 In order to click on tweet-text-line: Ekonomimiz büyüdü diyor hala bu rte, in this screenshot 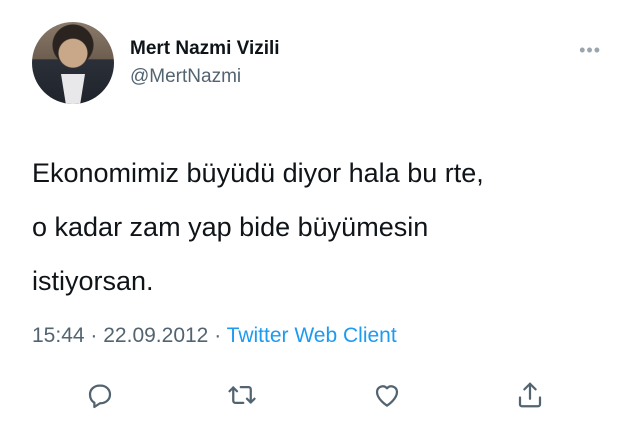, I will do `click(258, 173)`.